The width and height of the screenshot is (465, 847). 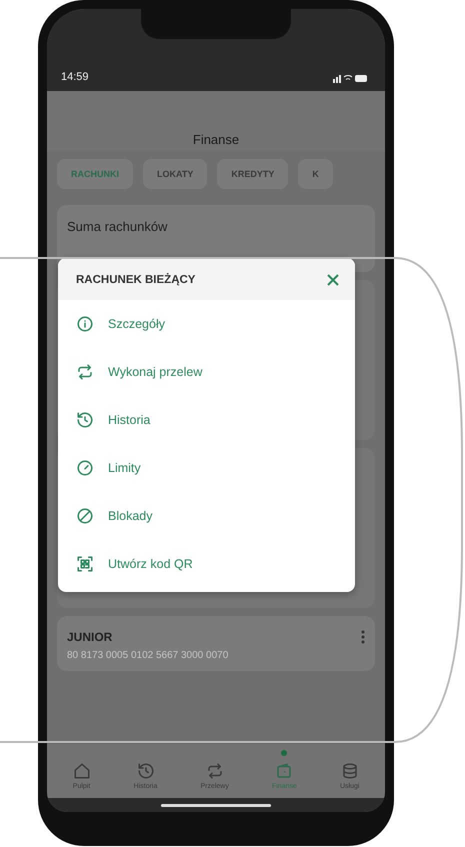 I want to click on menu-title: RACHUNEK BIEŻĄCY, so click(x=136, y=280).